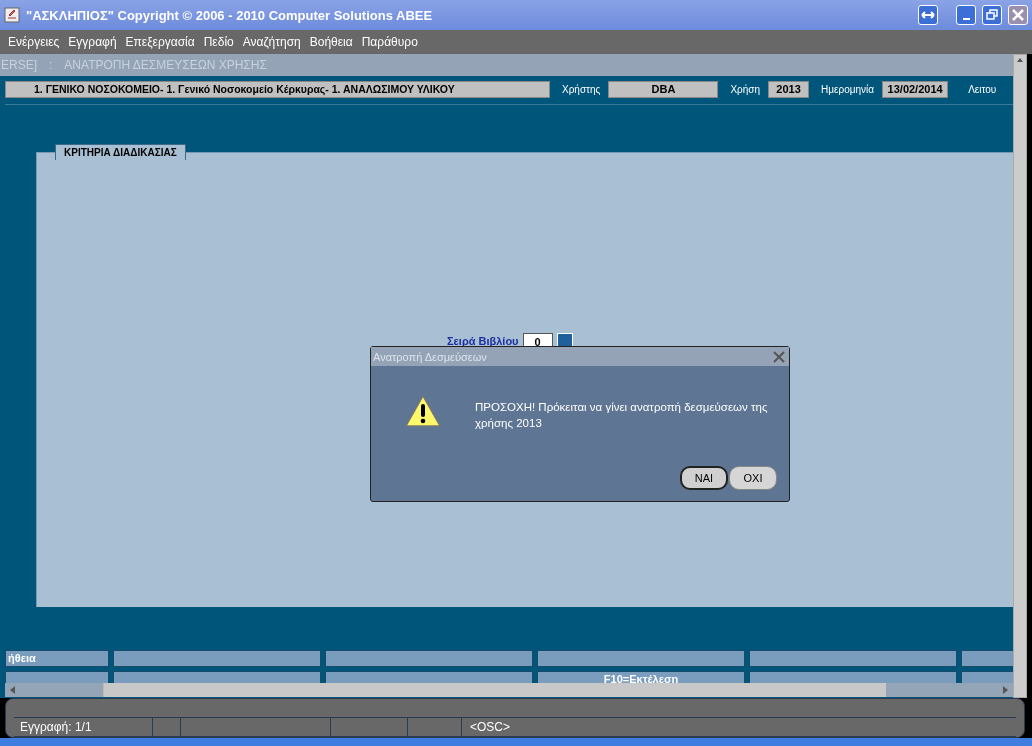 The image size is (1032, 746). I want to click on dialog-message: ΠΡΟΣΟΧΗ! Πρόκειται να γίνει ανατροπή δεσμεύσεων της χρήσης 2013, so click(622, 415).